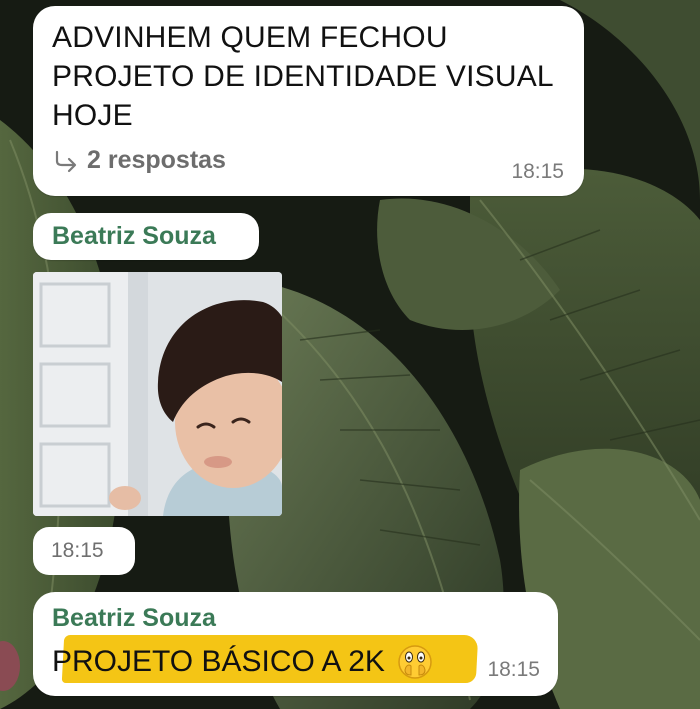 The width and height of the screenshot is (700, 709). I want to click on message-text: PROJETO BÁSICO A 2K, so click(218, 661).